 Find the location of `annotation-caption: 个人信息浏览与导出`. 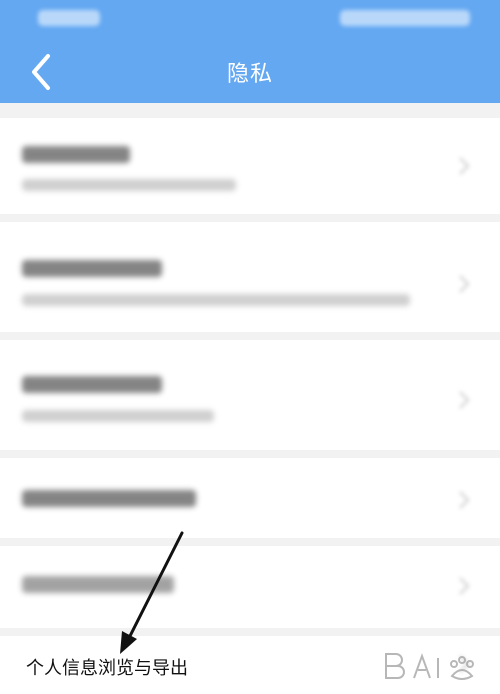

annotation-caption: 个人信息浏览与导出 is located at coordinates (107, 668).